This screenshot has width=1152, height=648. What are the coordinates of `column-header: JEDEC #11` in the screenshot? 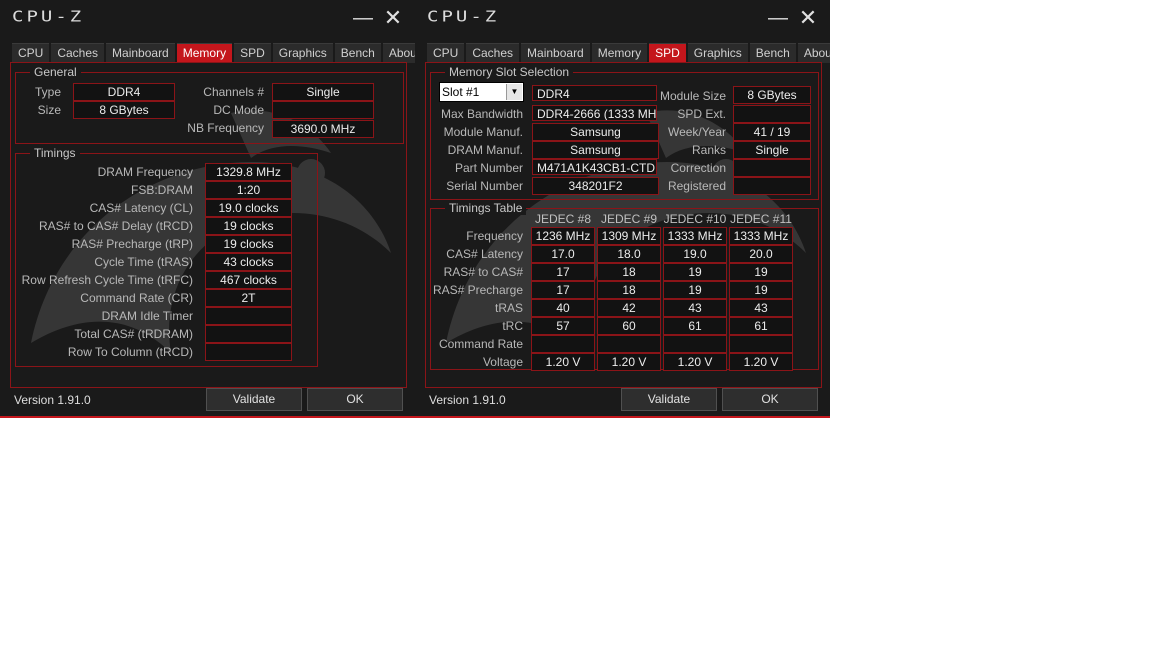 It's located at (761, 219).